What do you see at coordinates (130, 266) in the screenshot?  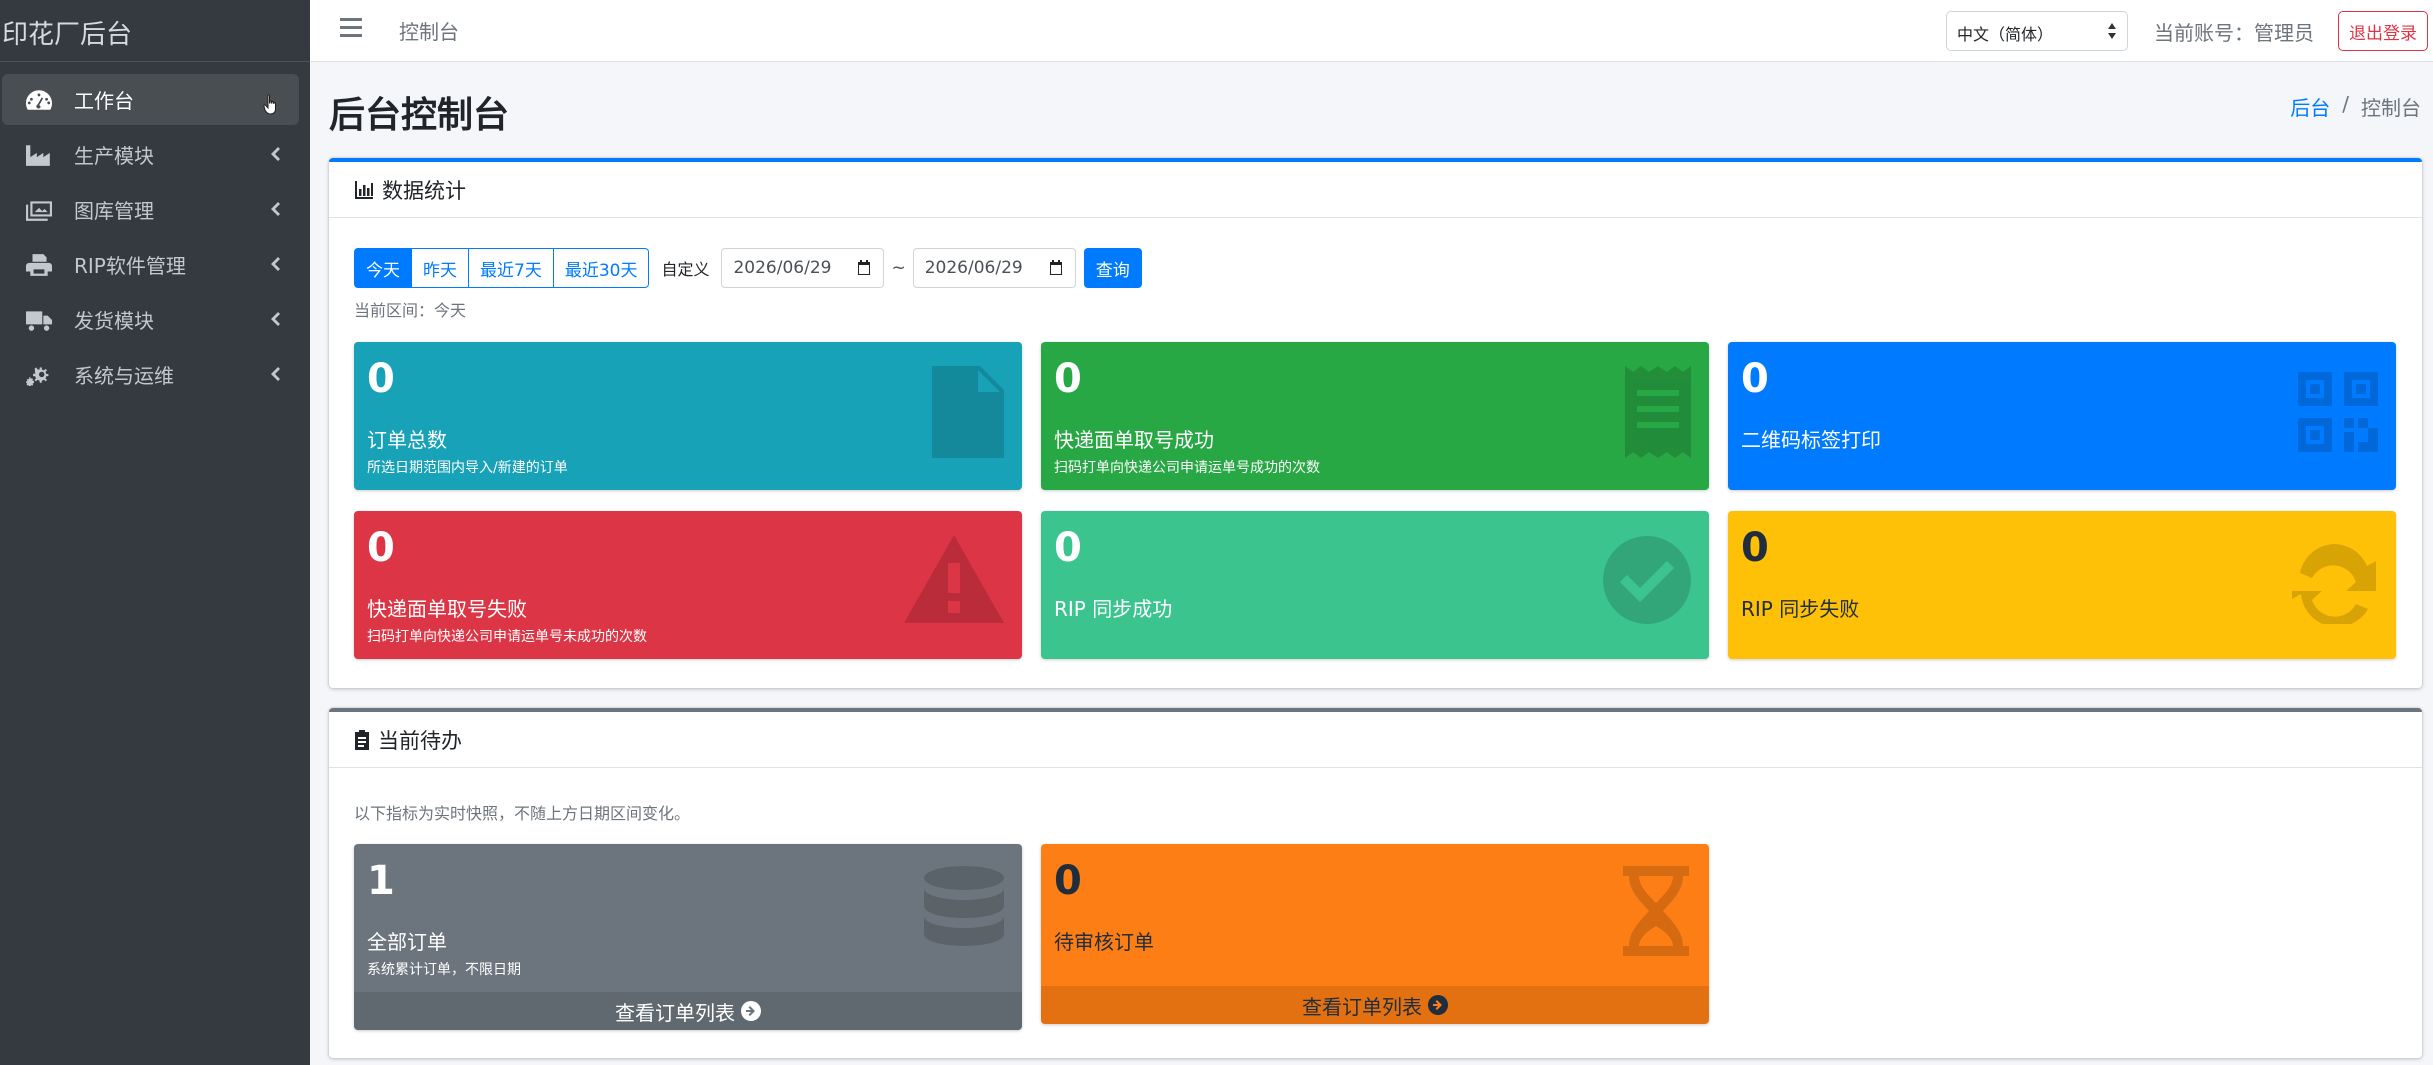 I see `sidebar-item-label: RIP软件管理` at bounding box center [130, 266].